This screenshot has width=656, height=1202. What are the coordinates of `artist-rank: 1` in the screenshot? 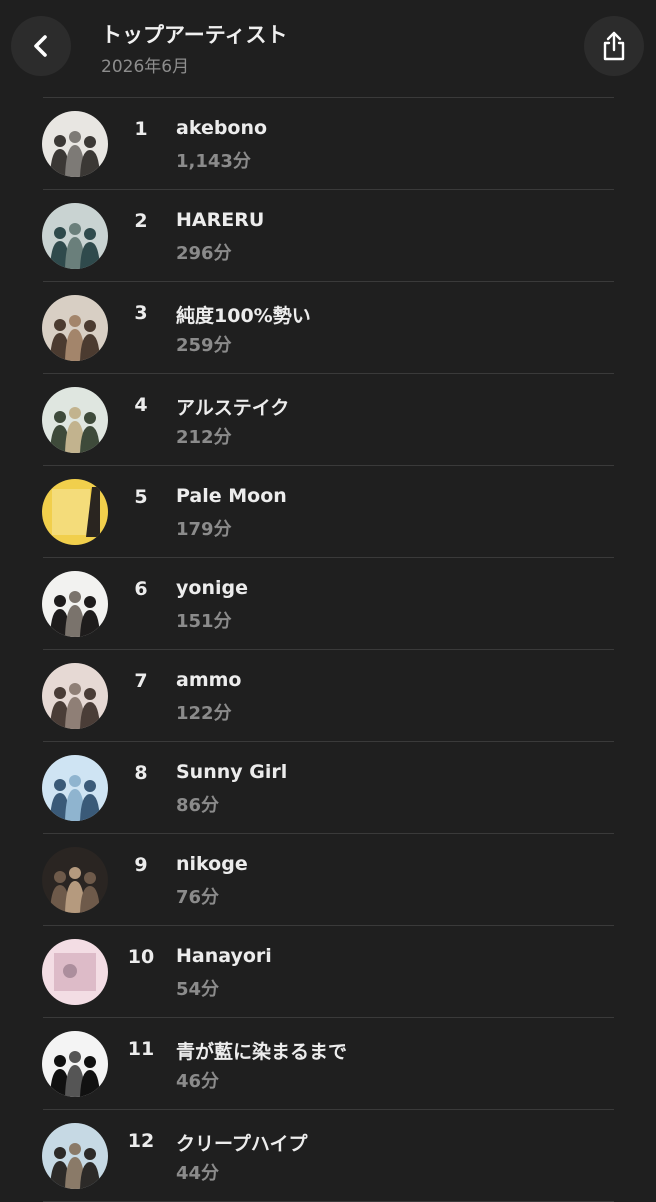 It's located at (141, 129).